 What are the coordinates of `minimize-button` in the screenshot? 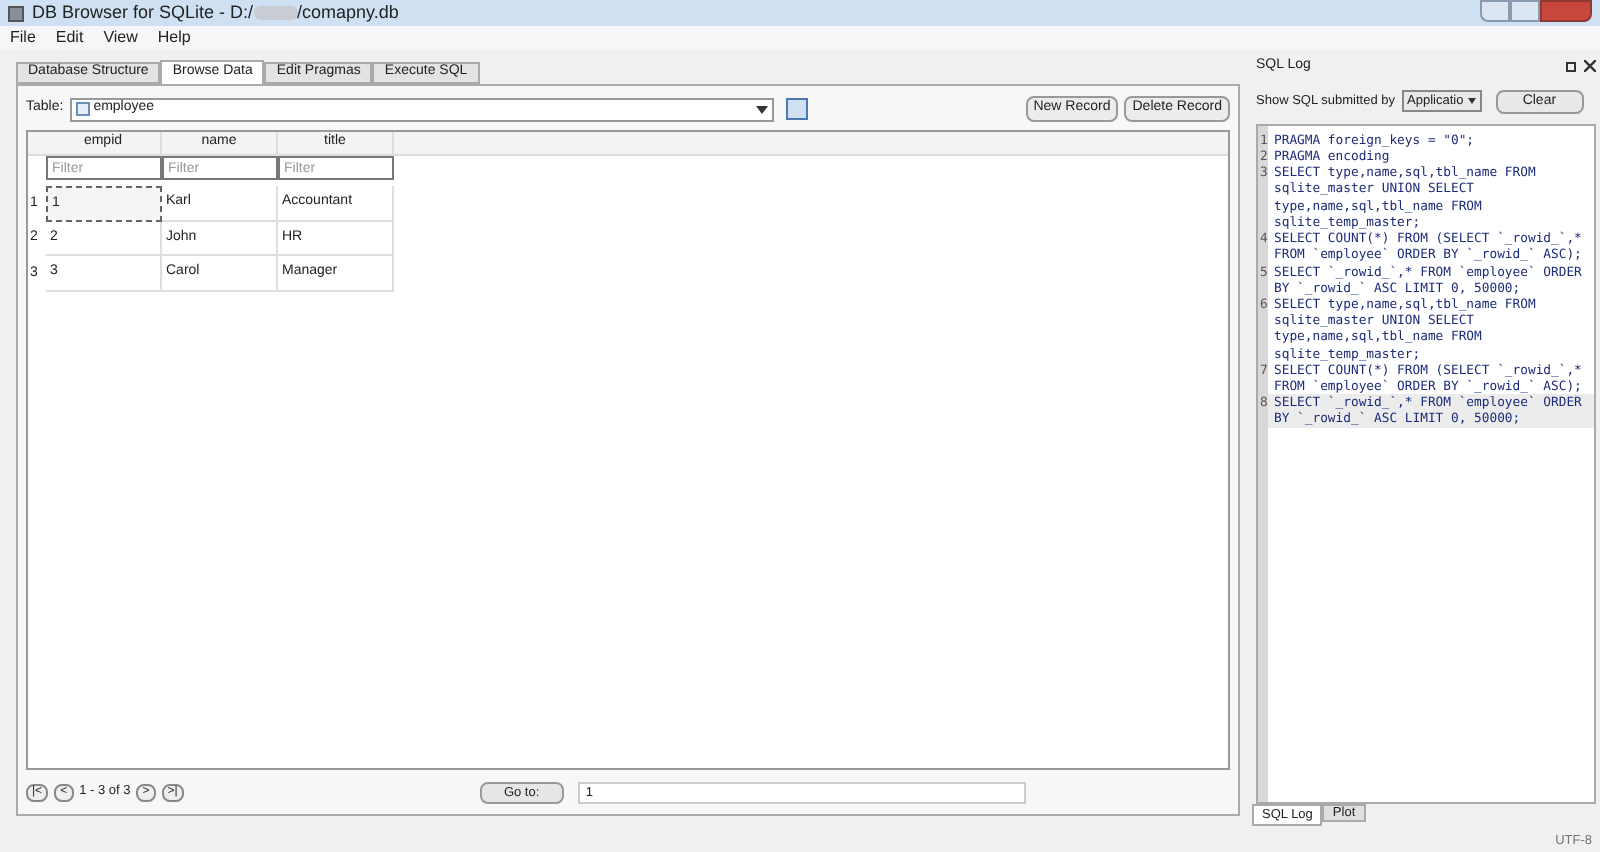 It's located at (1495, 11).